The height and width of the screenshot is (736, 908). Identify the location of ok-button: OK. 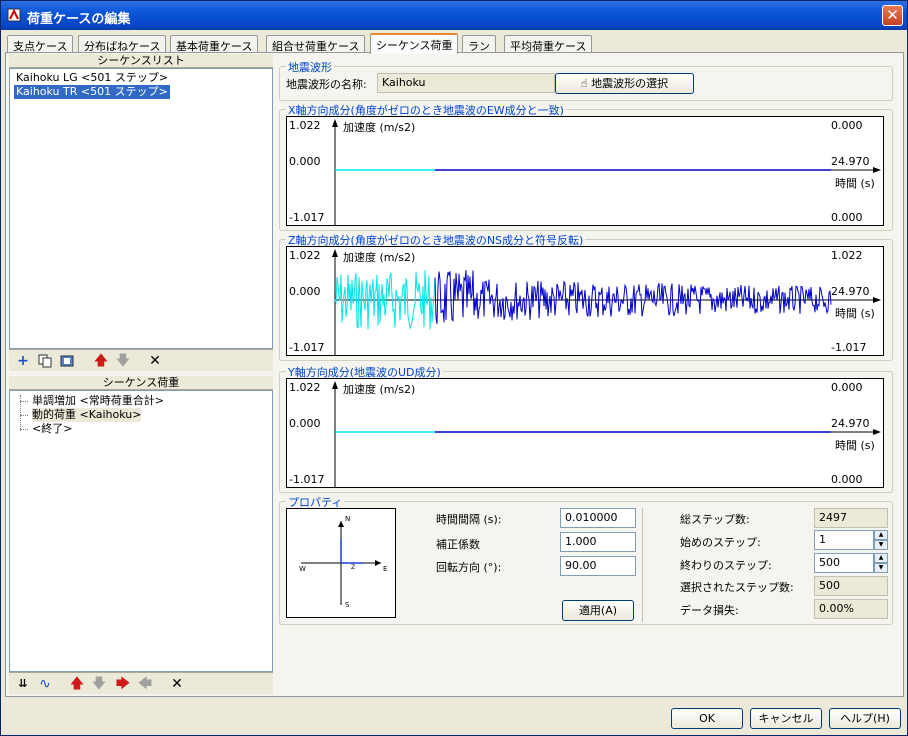
(707, 718).